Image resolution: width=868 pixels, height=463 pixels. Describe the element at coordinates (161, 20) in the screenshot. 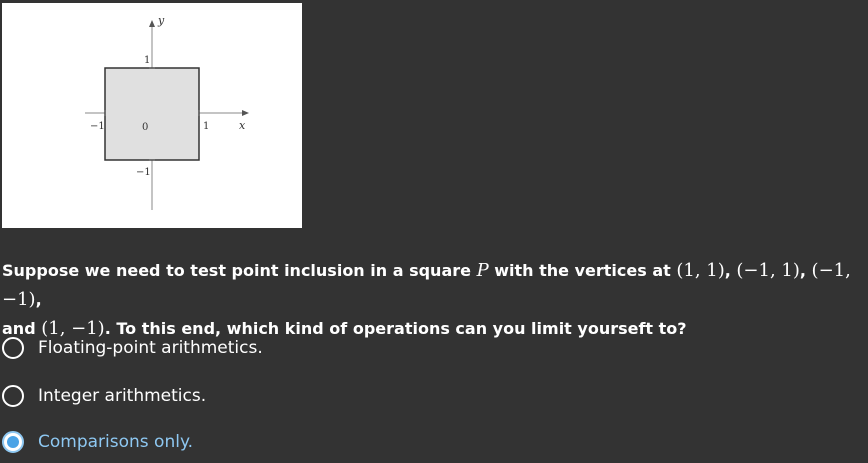

I see `axis-label-y: y` at that location.